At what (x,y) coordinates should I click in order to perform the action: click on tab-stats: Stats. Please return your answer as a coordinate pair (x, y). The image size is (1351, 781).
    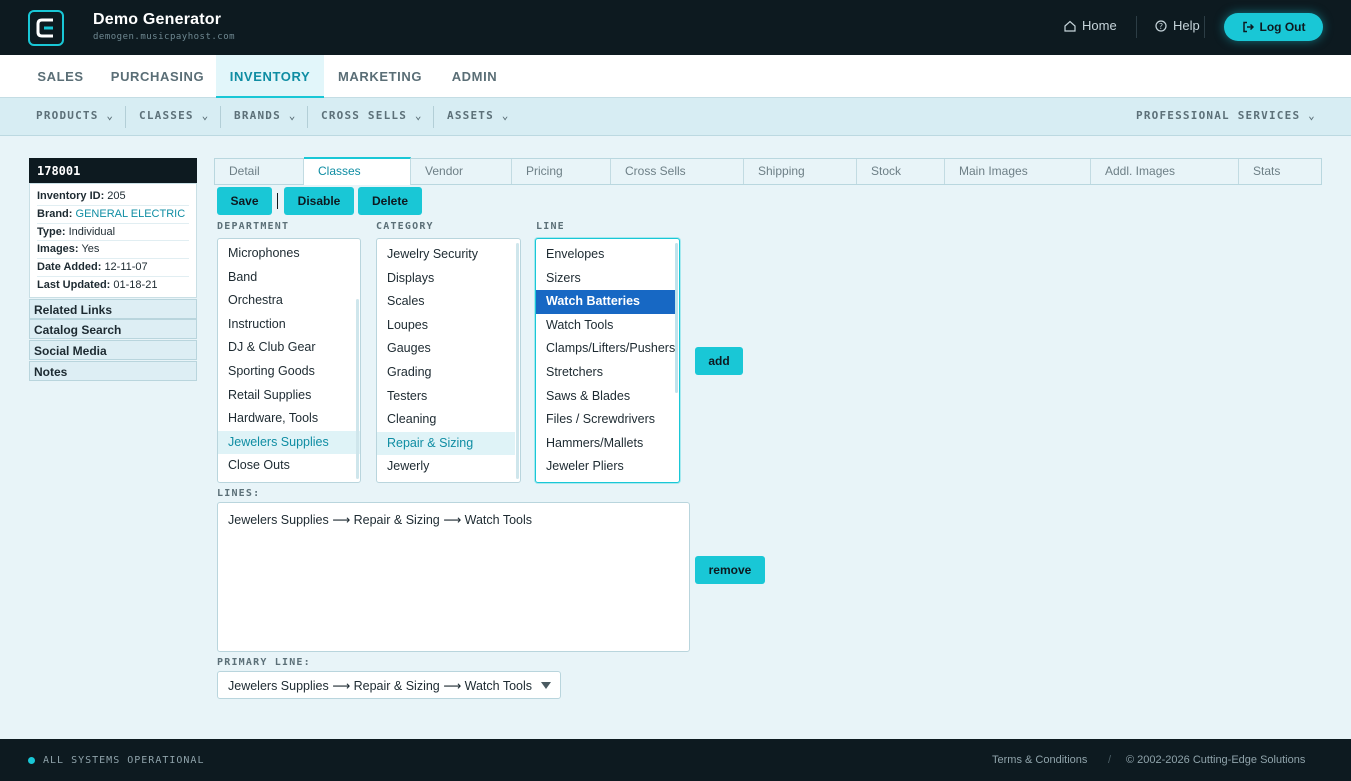
    Looking at the image, I should click on (1280, 171).